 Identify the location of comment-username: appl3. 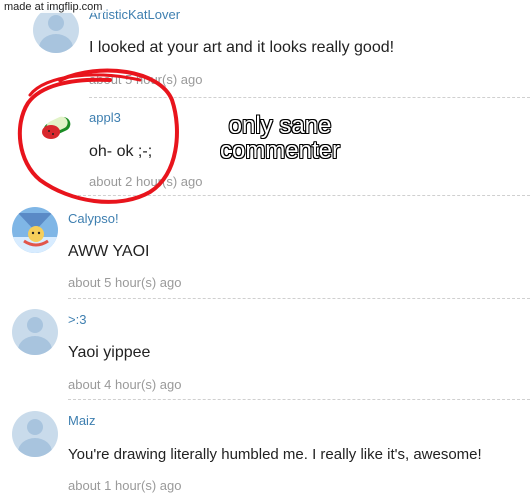
(105, 117).